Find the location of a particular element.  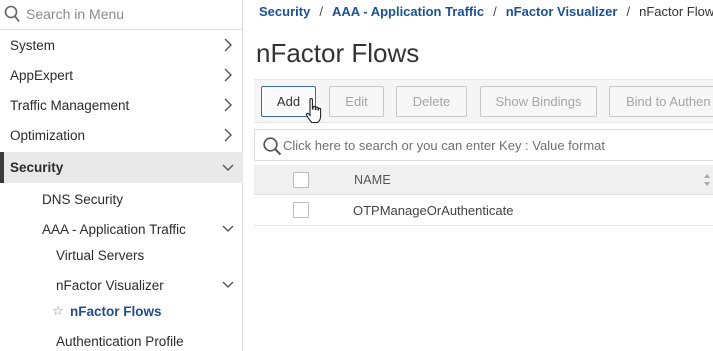

sidebar-item-security: Security is located at coordinates (121, 167).